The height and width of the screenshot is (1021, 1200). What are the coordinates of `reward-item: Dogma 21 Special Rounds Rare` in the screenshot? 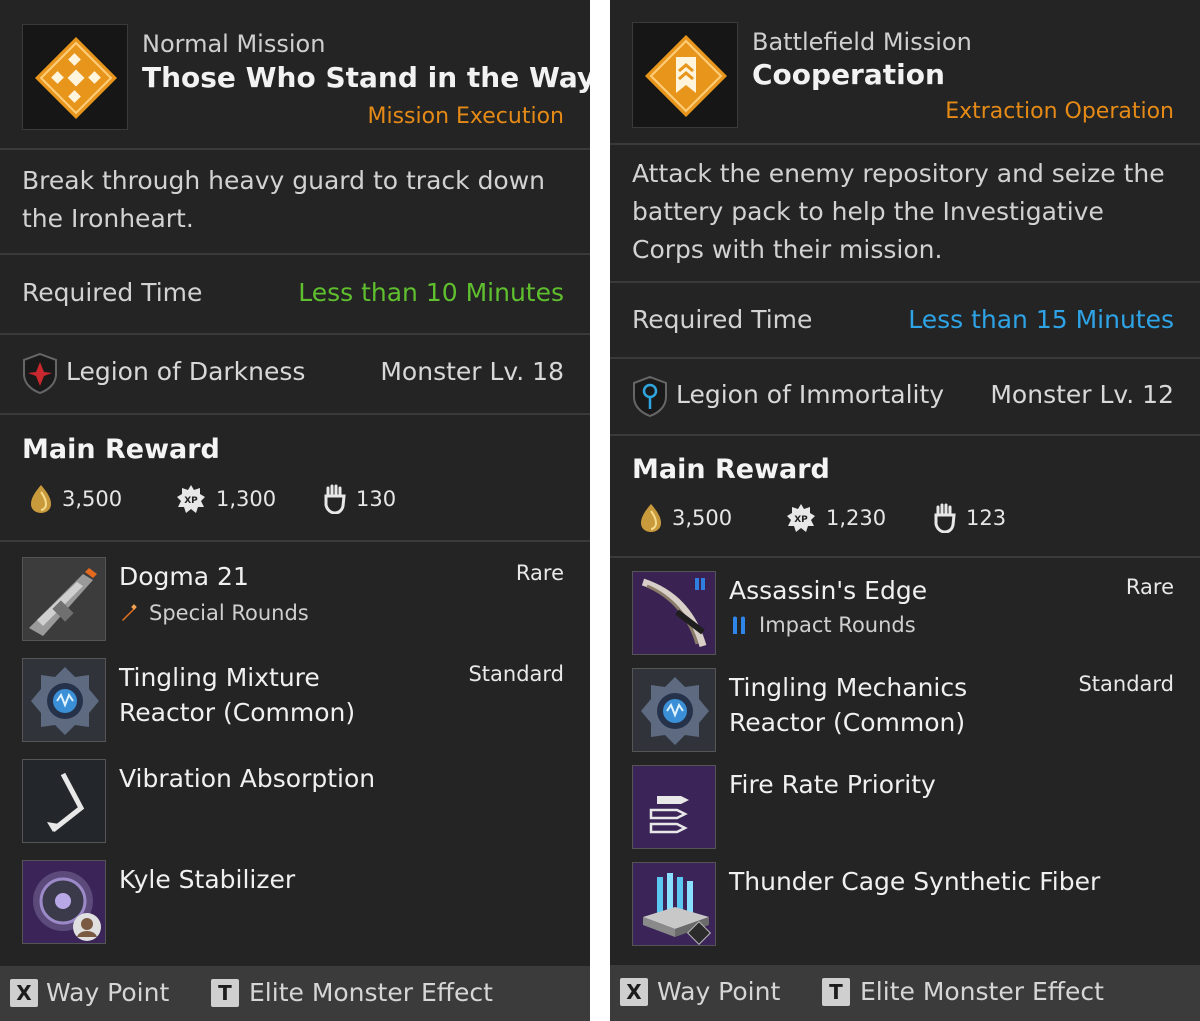 It's located at (294, 600).